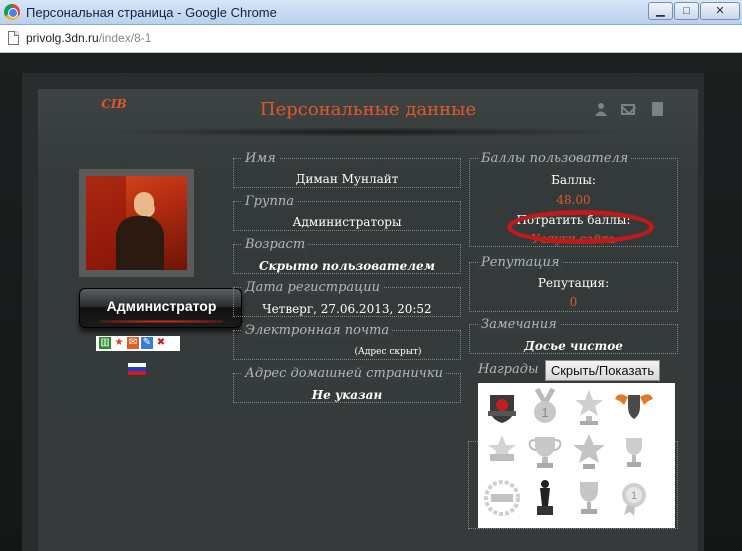 This screenshot has width=742, height=551. Describe the element at coordinates (508, 369) in the screenshot. I see `awards-label: Награды` at that location.